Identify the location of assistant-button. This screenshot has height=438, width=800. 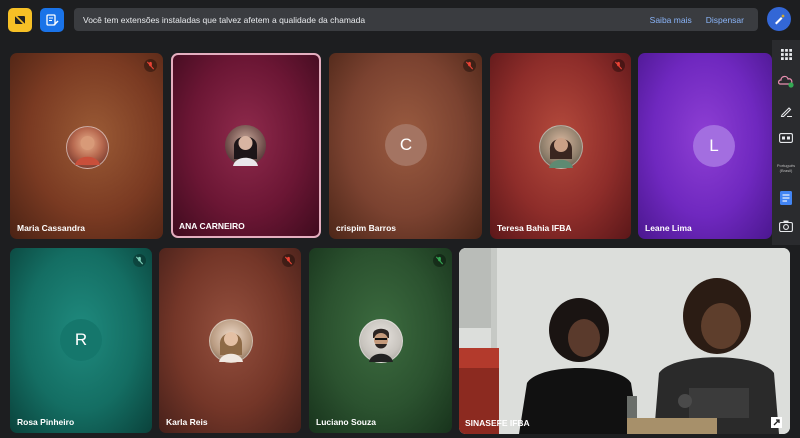
(779, 19).